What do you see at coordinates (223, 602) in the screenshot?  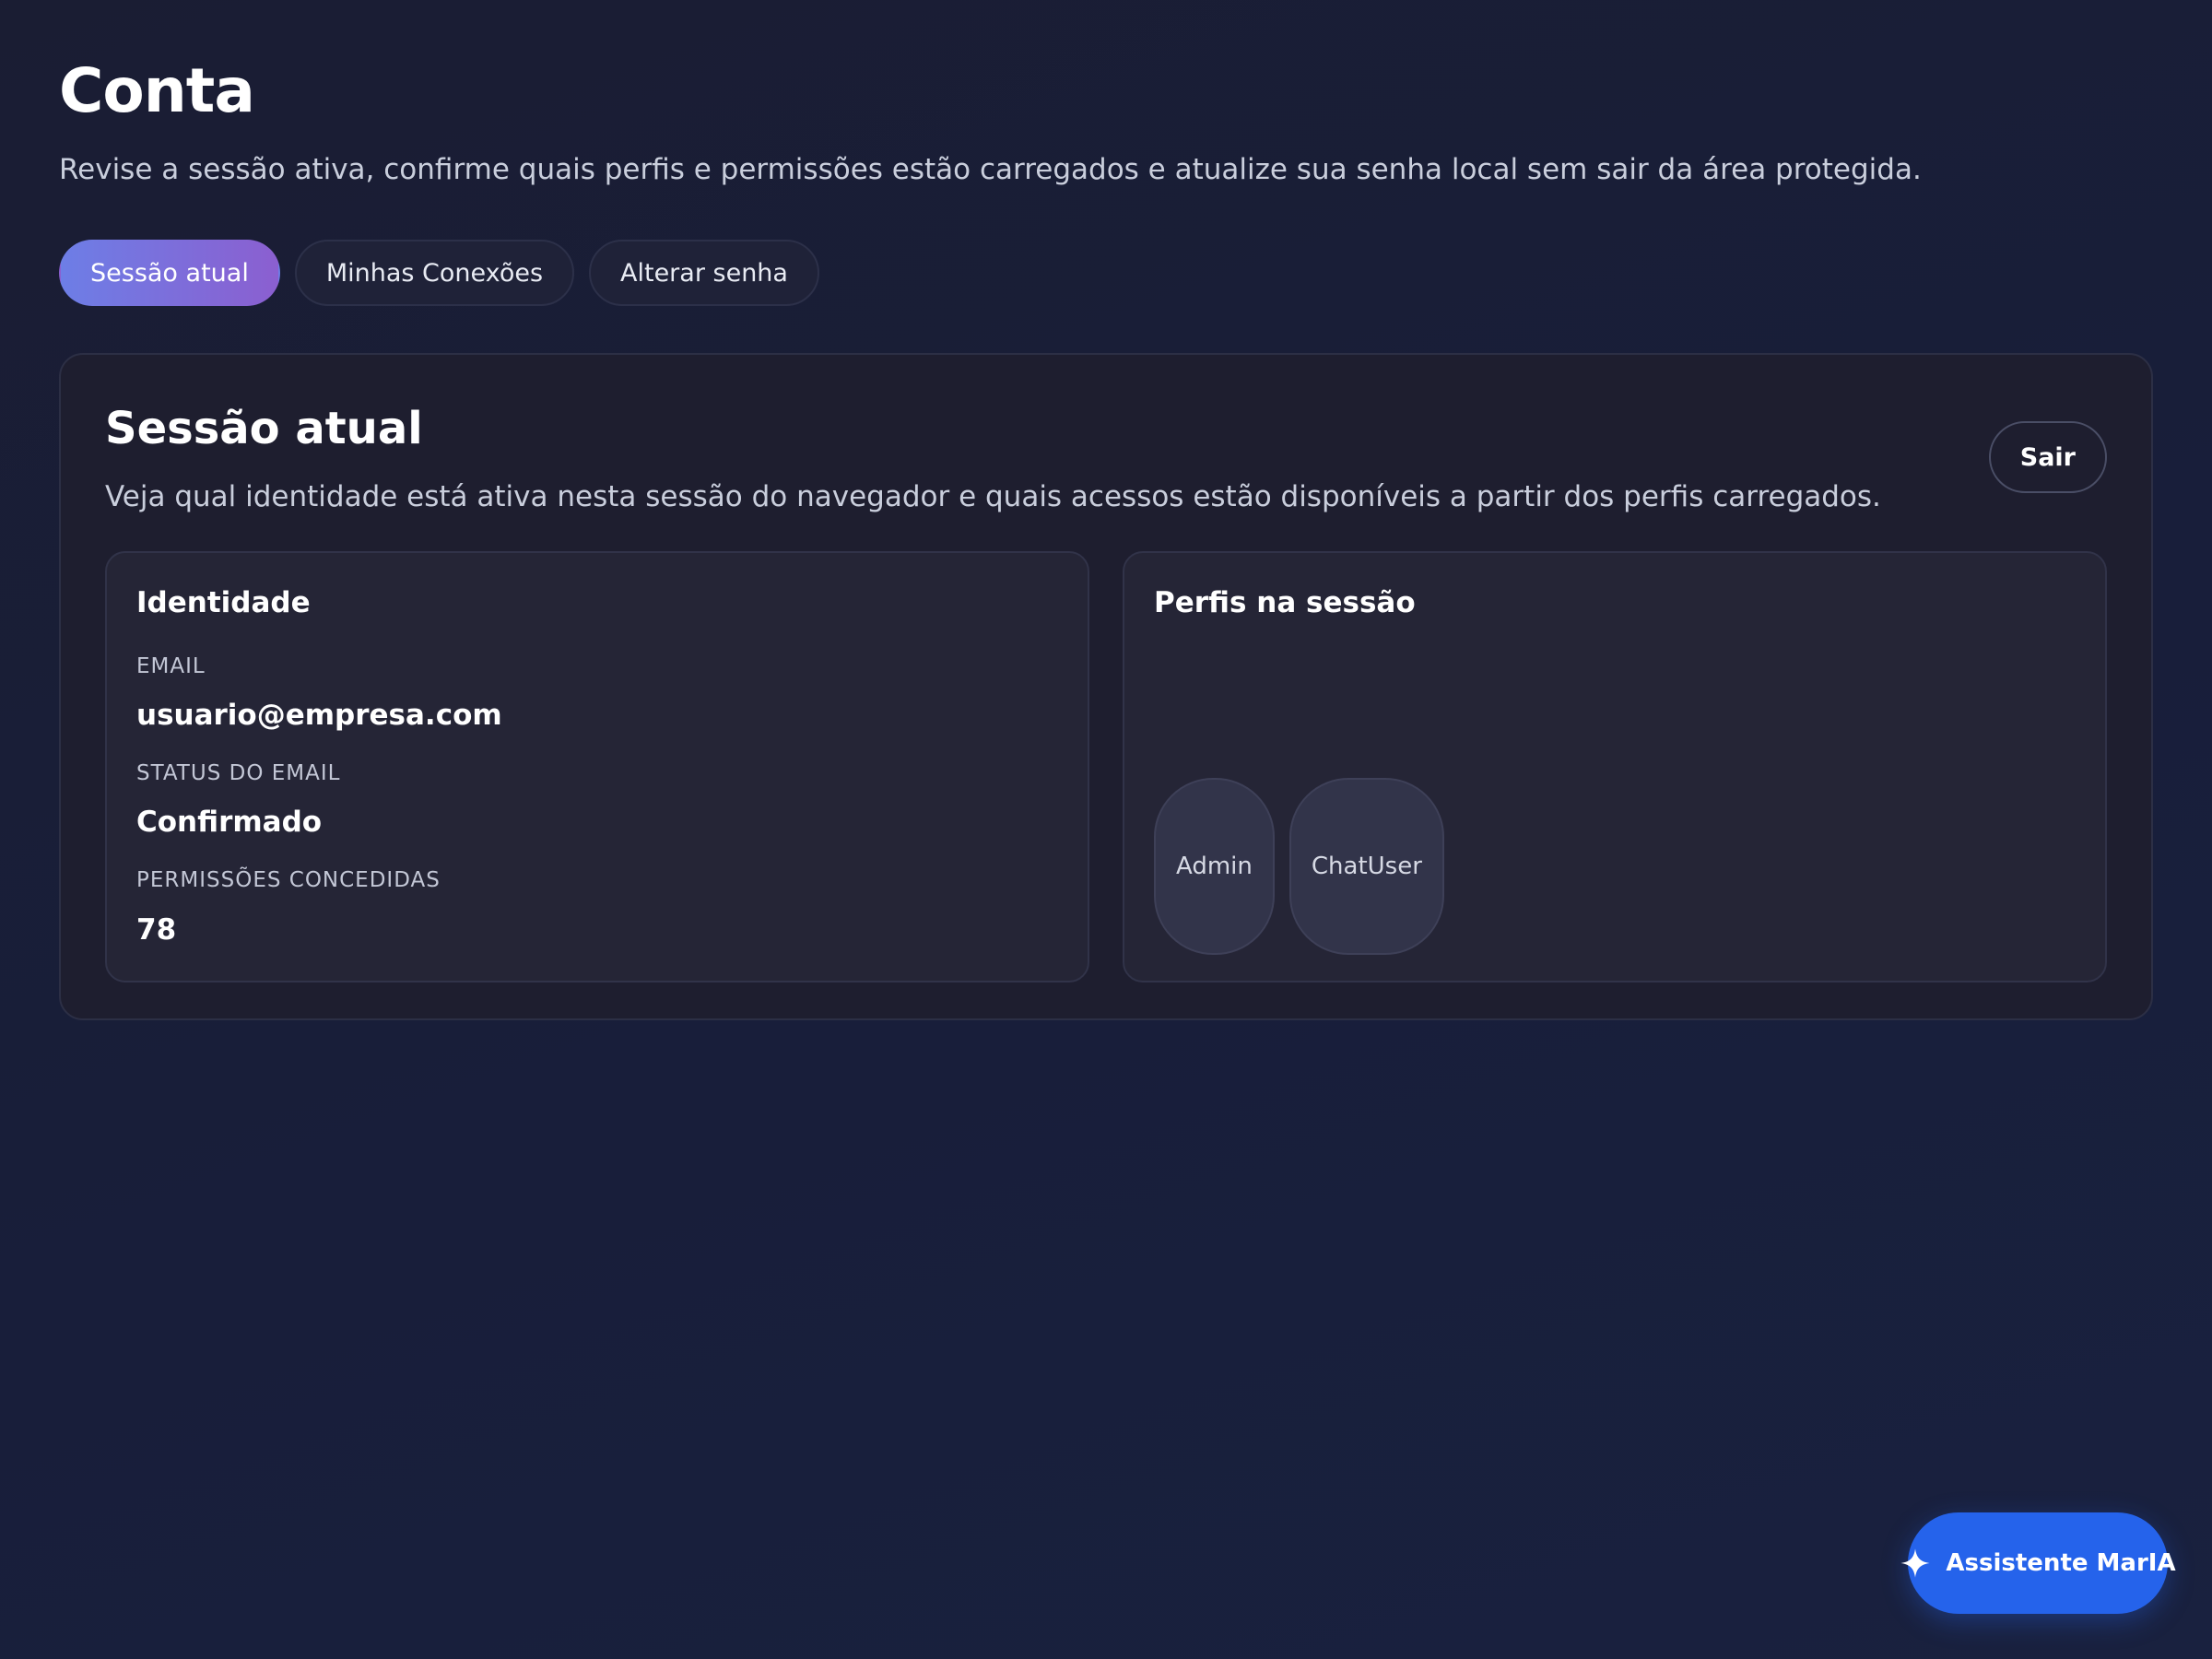 I see `identity-panel-title: Identidade` at bounding box center [223, 602].